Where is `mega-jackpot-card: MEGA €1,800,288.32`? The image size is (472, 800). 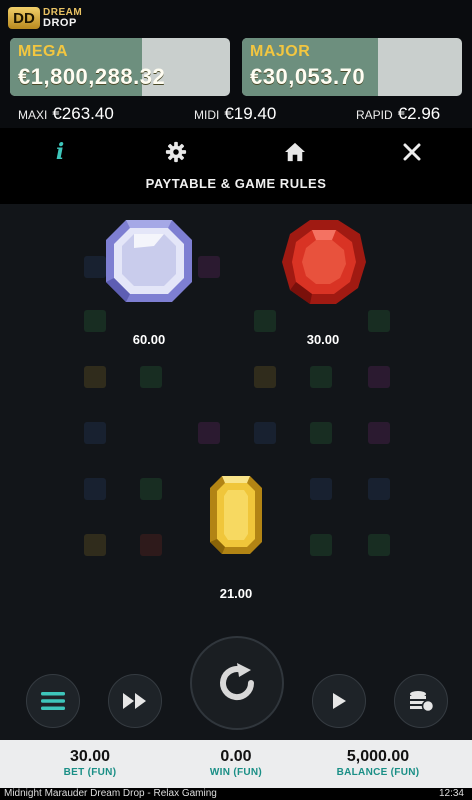 mega-jackpot-card: MEGA €1,800,288.32 is located at coordinates (120, 67).